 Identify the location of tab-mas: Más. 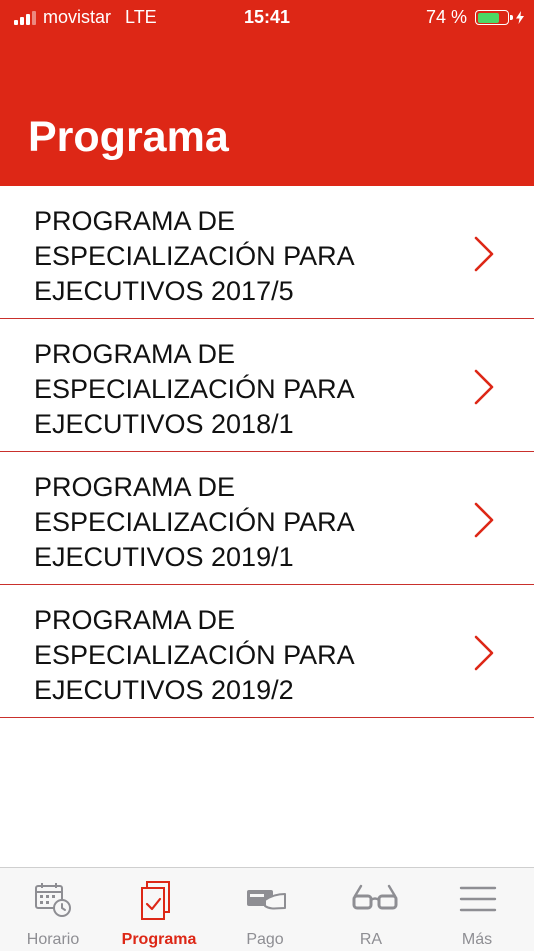
(477, 909).